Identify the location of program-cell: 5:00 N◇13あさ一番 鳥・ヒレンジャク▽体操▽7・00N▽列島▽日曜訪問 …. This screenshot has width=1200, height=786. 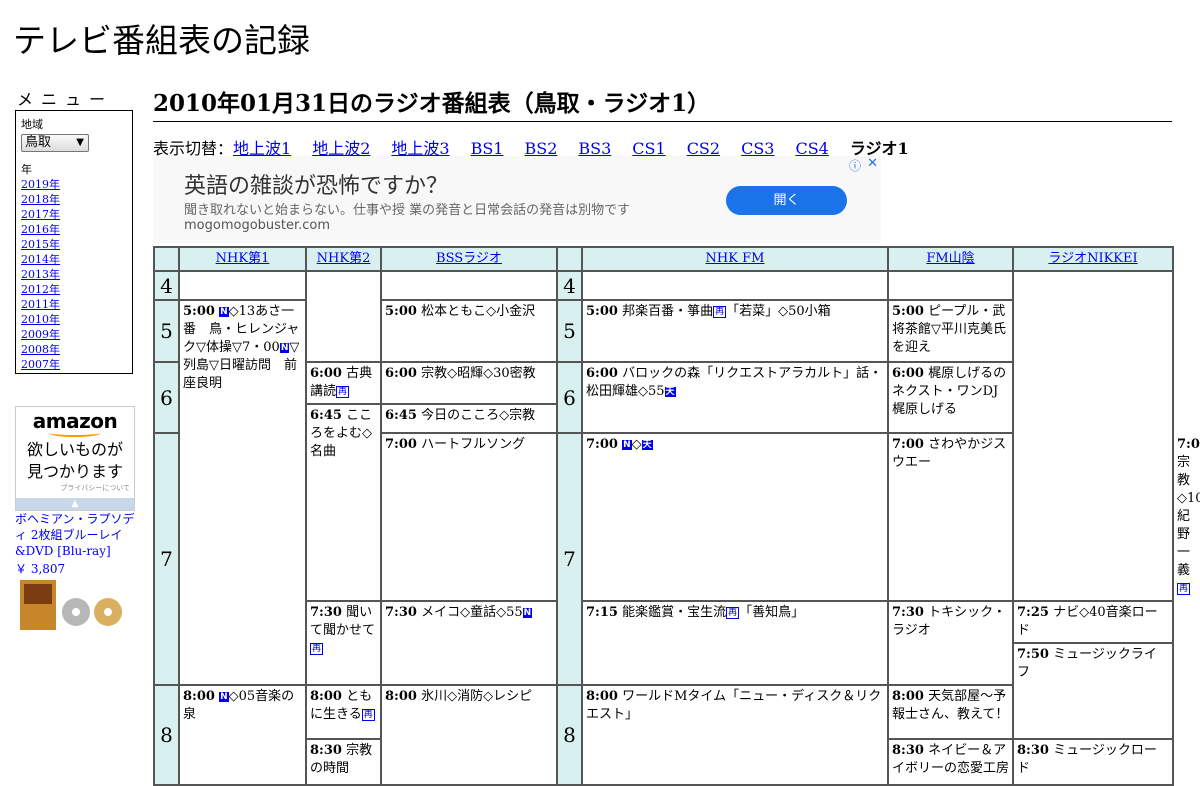
(242, 492).